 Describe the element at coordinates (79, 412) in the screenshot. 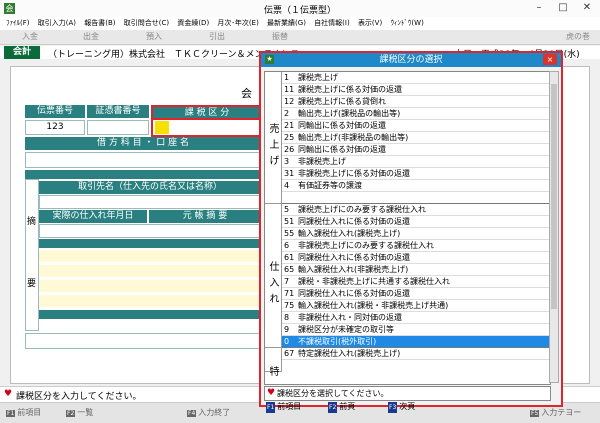

I see `fkey-f2: F2 一覧` at that location.